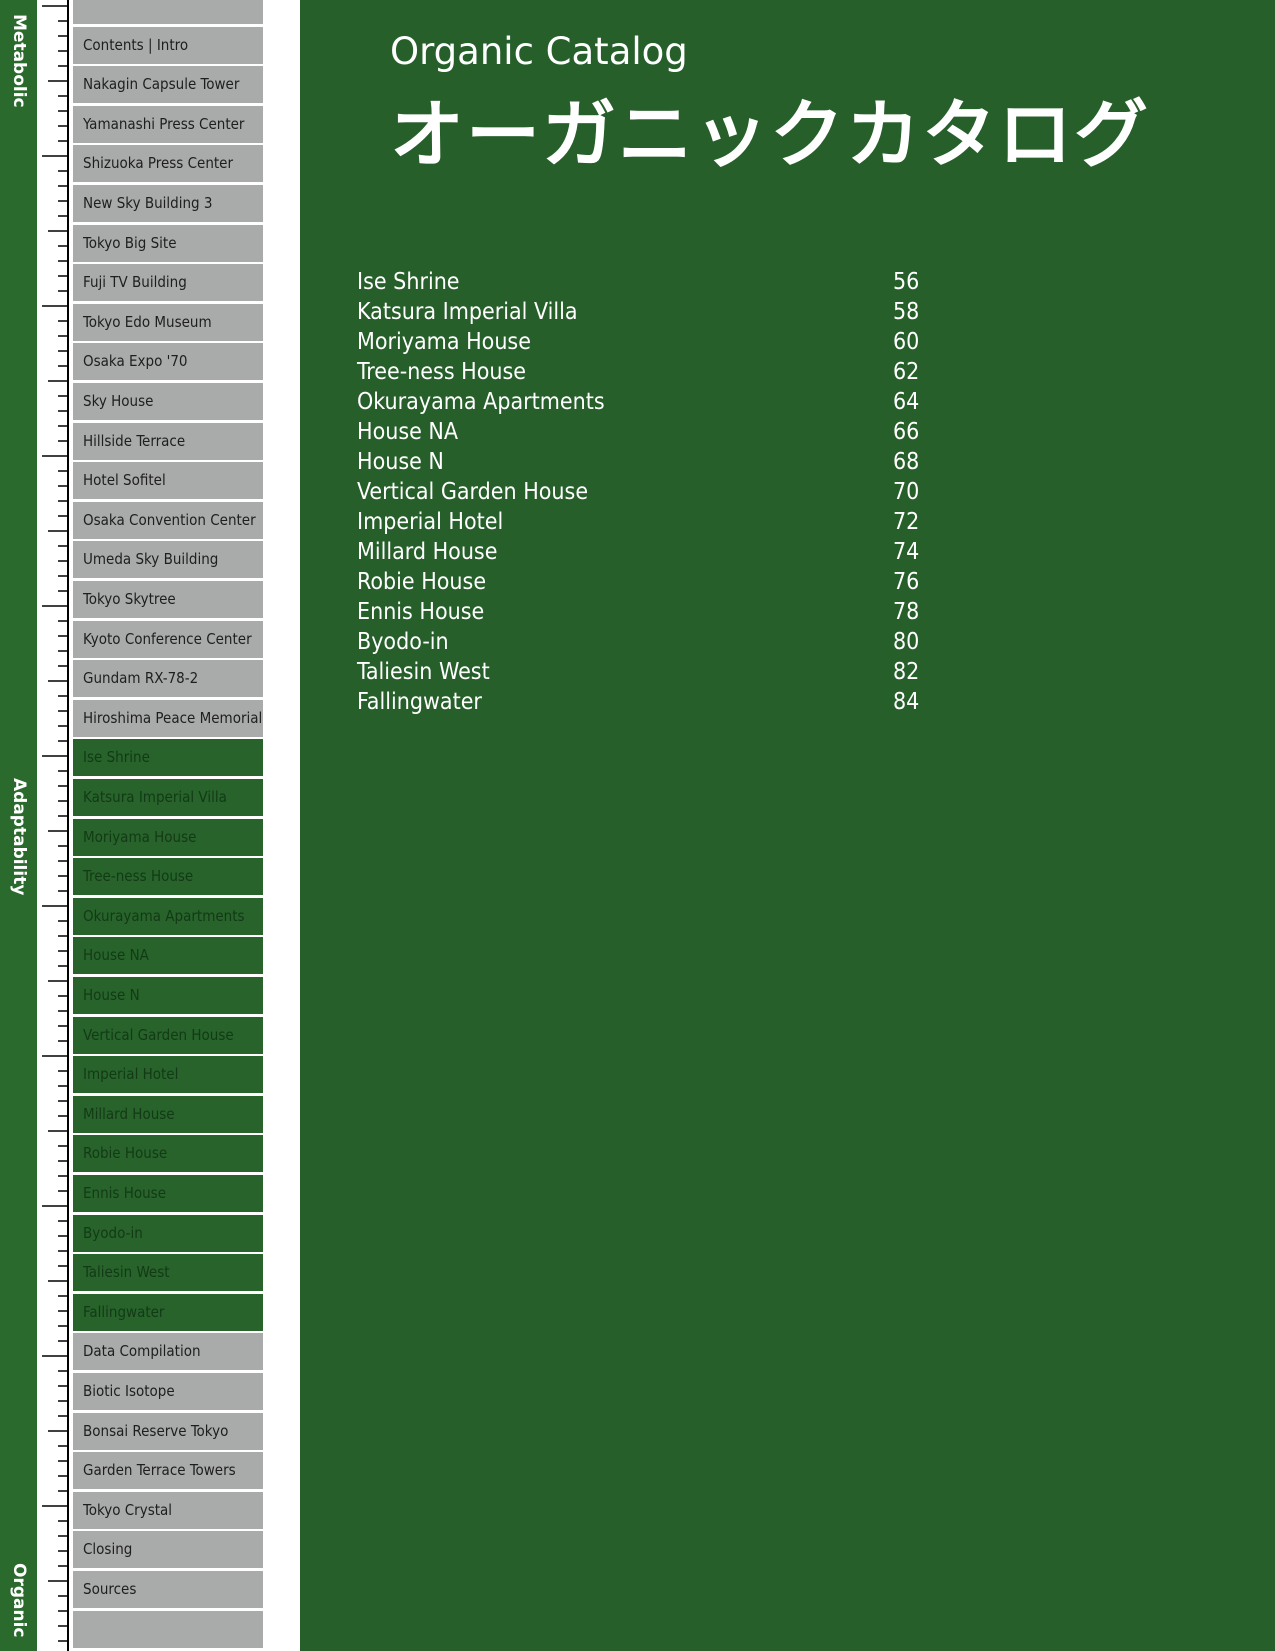 The width and height of the screenshot is (1275, 1651). What do you see at coordinates (168, 559) in the screenshot?
I see `sidebar-tab: Umeda Sky Building` at bounding box center [168, 559].